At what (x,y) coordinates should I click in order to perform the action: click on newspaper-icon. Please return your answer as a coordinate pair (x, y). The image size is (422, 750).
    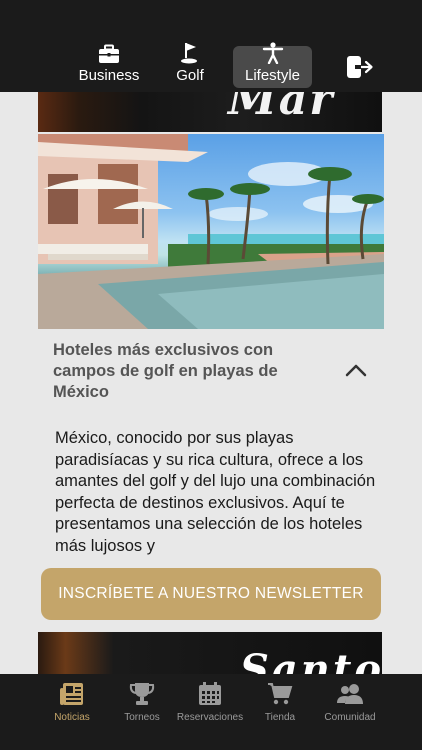
    Looking at the image, I should click on (72, 694).